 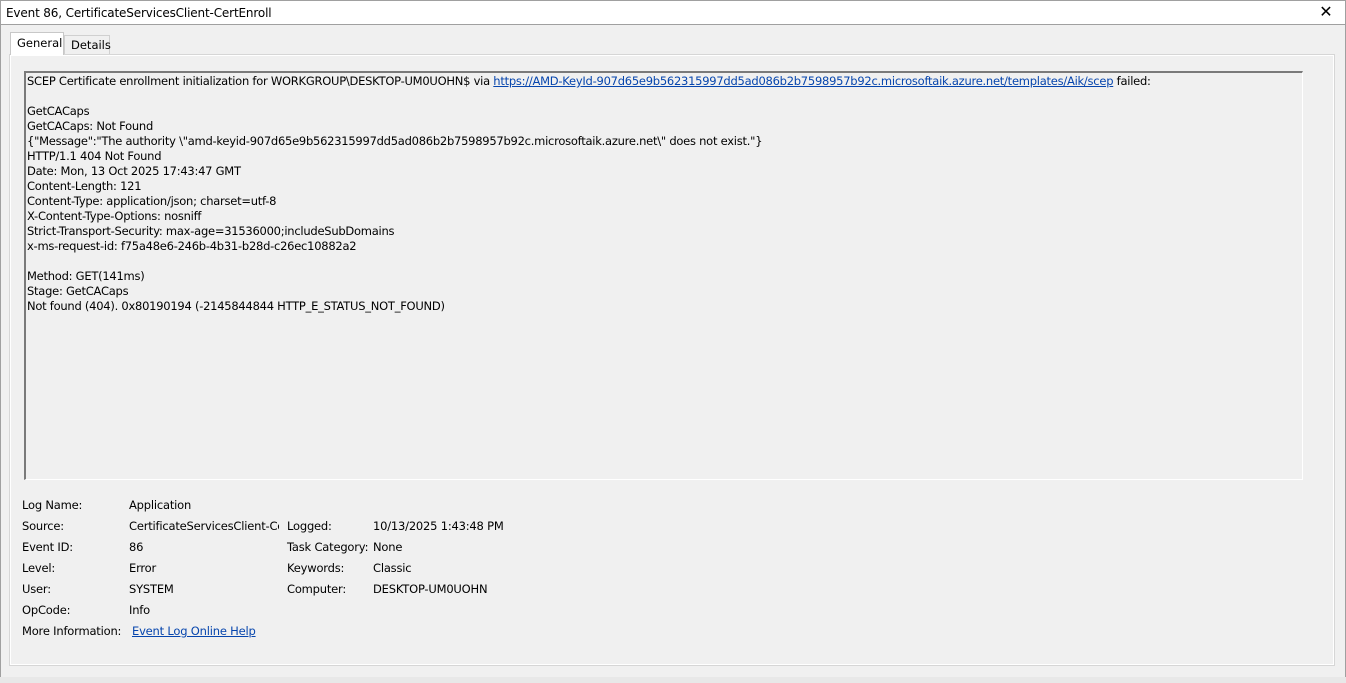 What do you see at coordinates (37, 43) in the screenshot?
I see `tab-general: General` at bounding box center [37, 43].